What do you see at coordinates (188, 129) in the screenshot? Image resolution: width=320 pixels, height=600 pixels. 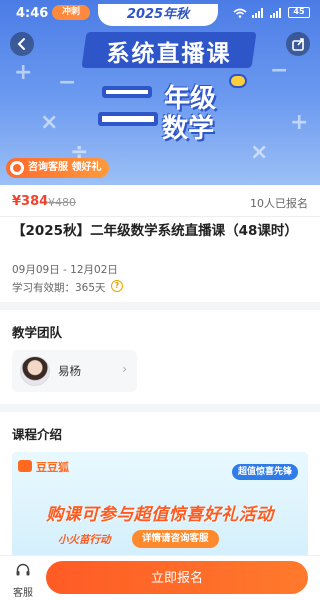 I see `hero-subject: 数学` at bounding box center [188, 129].